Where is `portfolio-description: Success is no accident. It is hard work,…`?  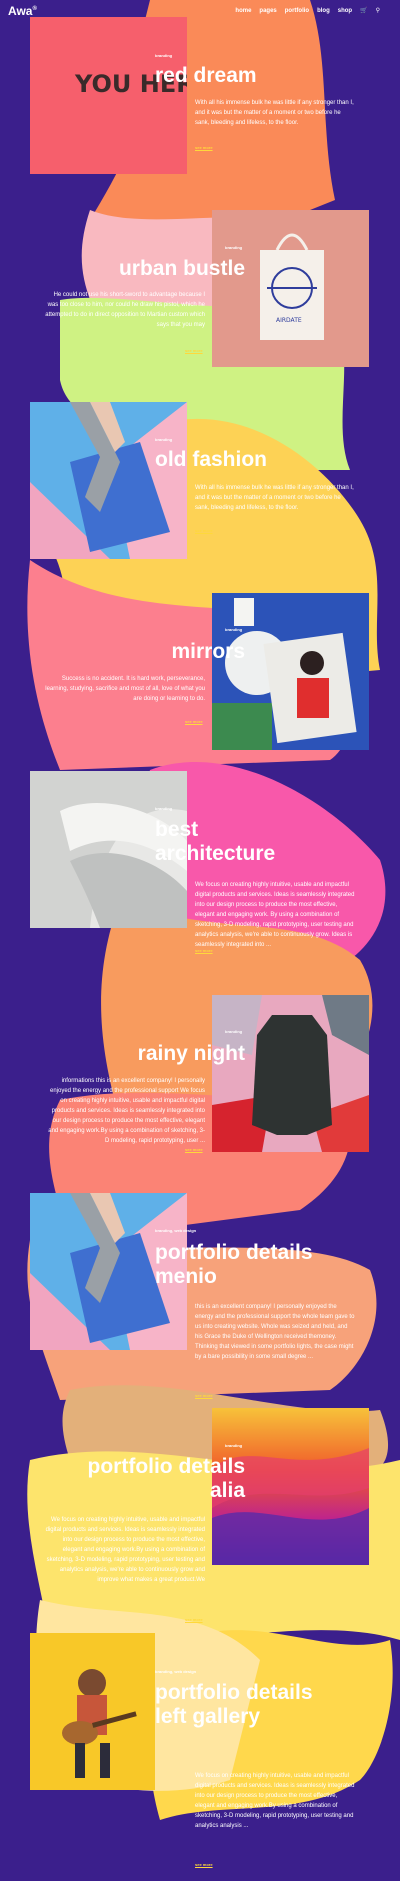 portfolio-description: Success is no accident. It is hard work,… is located at coordinates (125, 689).